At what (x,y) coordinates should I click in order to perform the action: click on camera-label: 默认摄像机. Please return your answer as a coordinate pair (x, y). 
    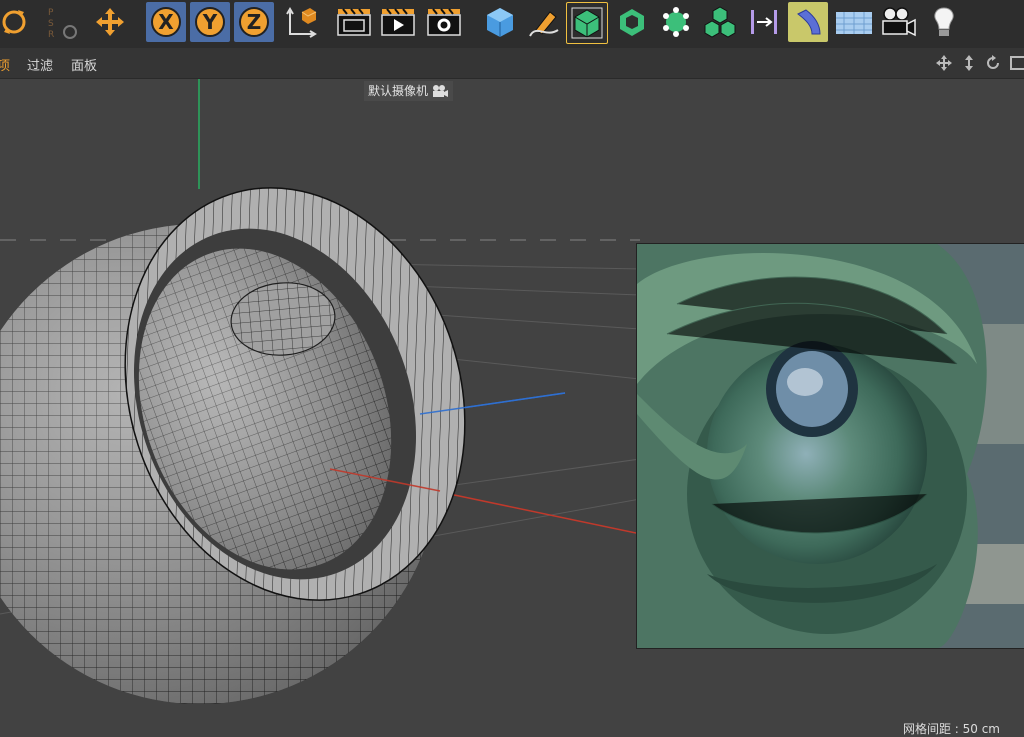
    Looking at the image, I should click on (409, 91).